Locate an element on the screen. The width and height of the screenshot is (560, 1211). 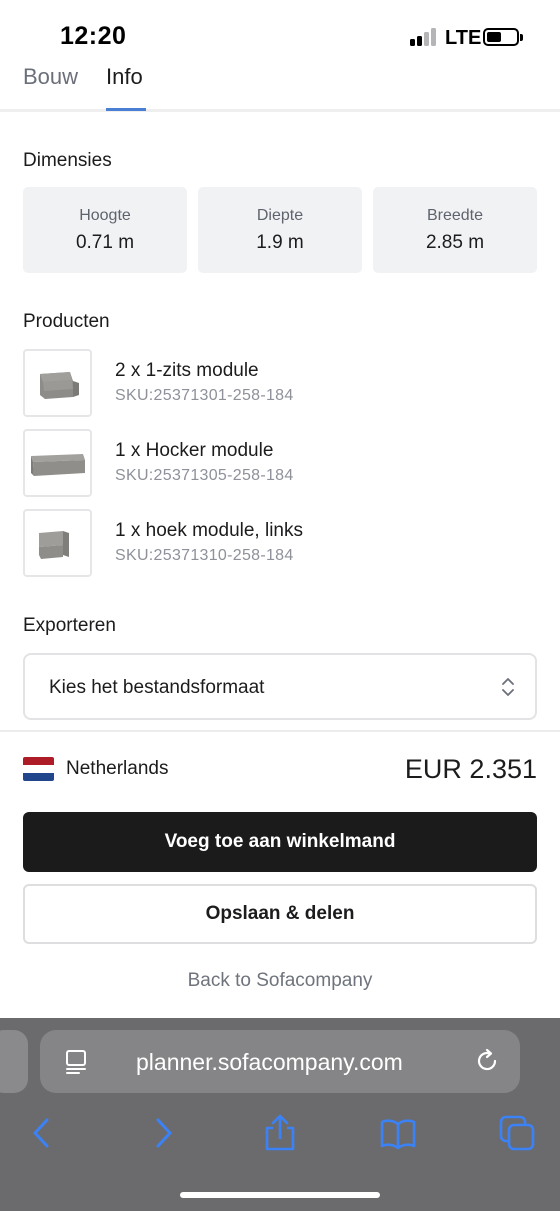
back-to-sofacompany-link: Back to Sofacompany is located at coordinates (280, 981).